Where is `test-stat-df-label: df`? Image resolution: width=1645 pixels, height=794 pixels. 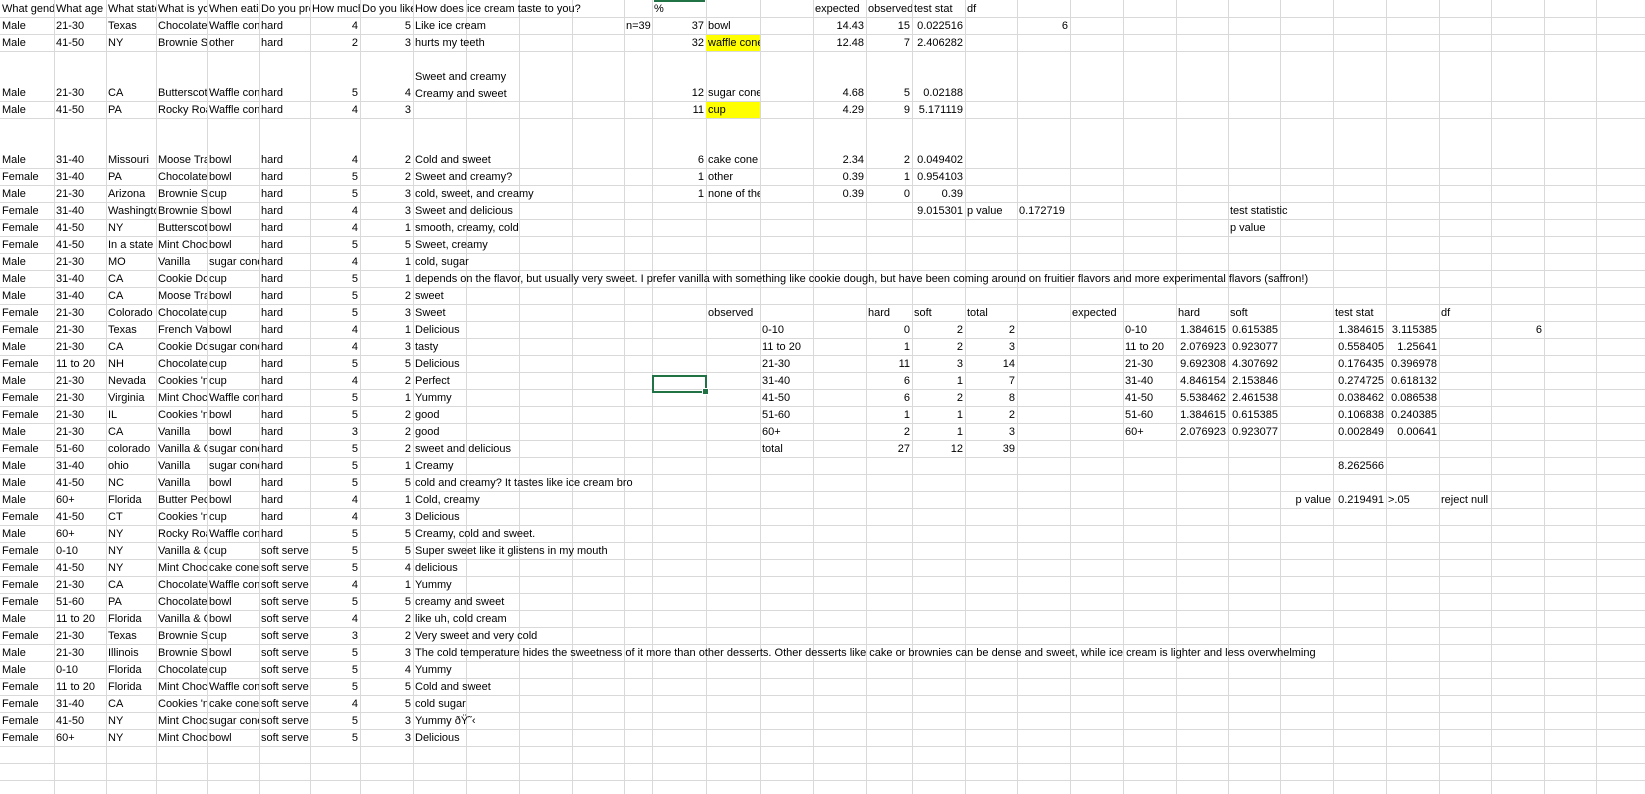 test-stat-df-label: df is located at coordinates (1465, 313).